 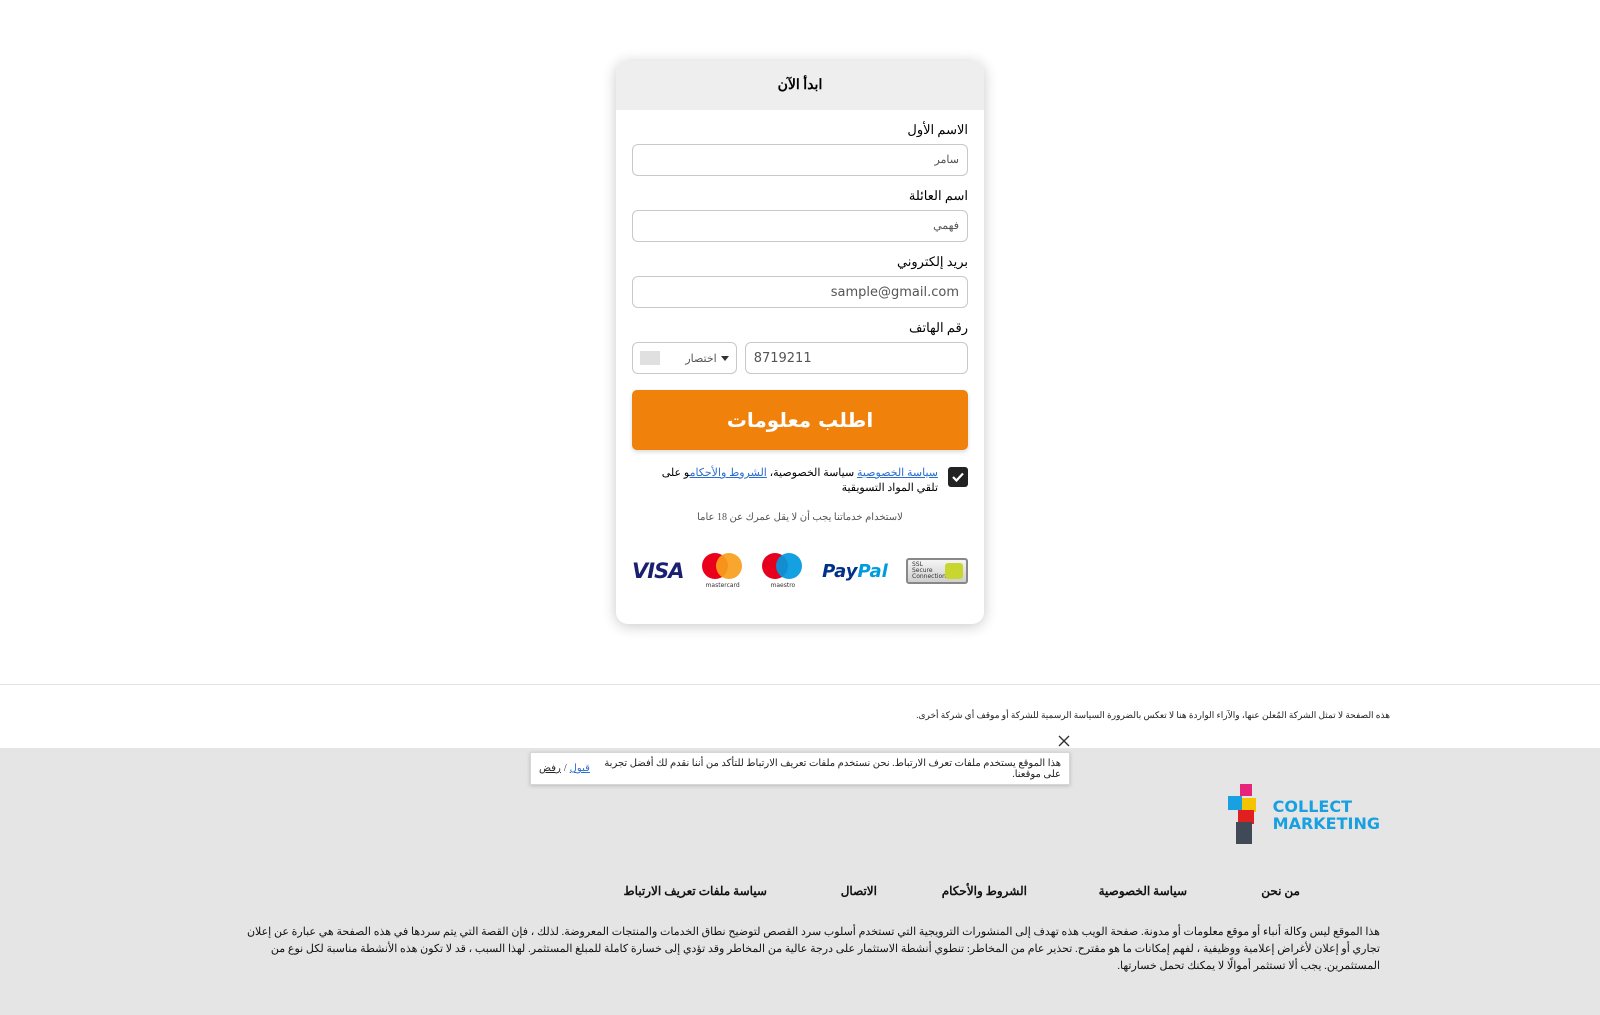 What do you see at coordinates (550, 768) in the screenshot?
I see `cookie-reject-link: رفض` at bounding box center [550, 768].